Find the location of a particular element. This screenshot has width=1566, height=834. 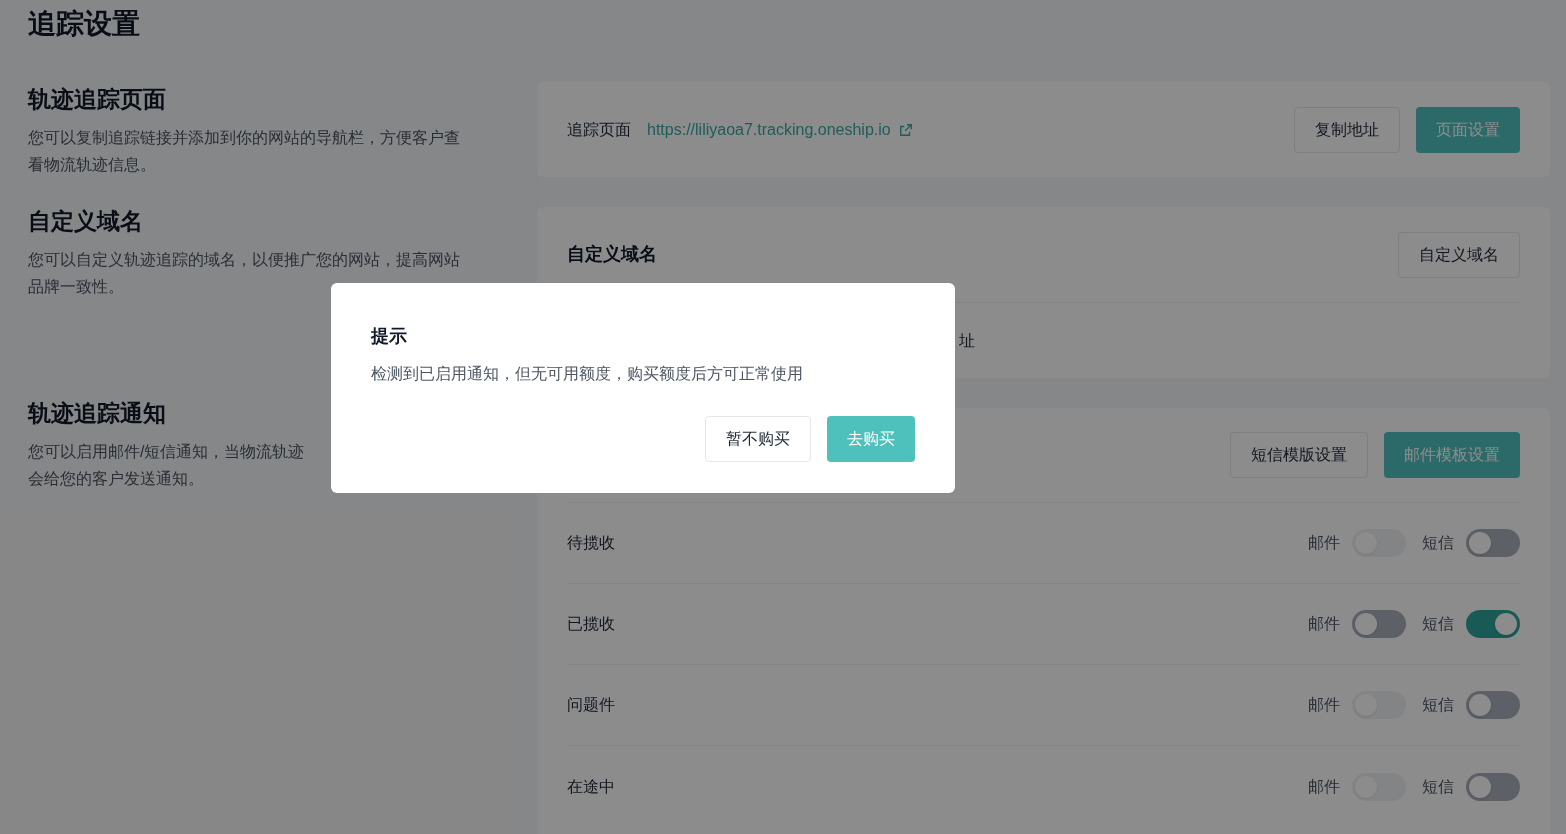

section-description: 看物流轨迹信息。 is located at coordinates (92, 165).